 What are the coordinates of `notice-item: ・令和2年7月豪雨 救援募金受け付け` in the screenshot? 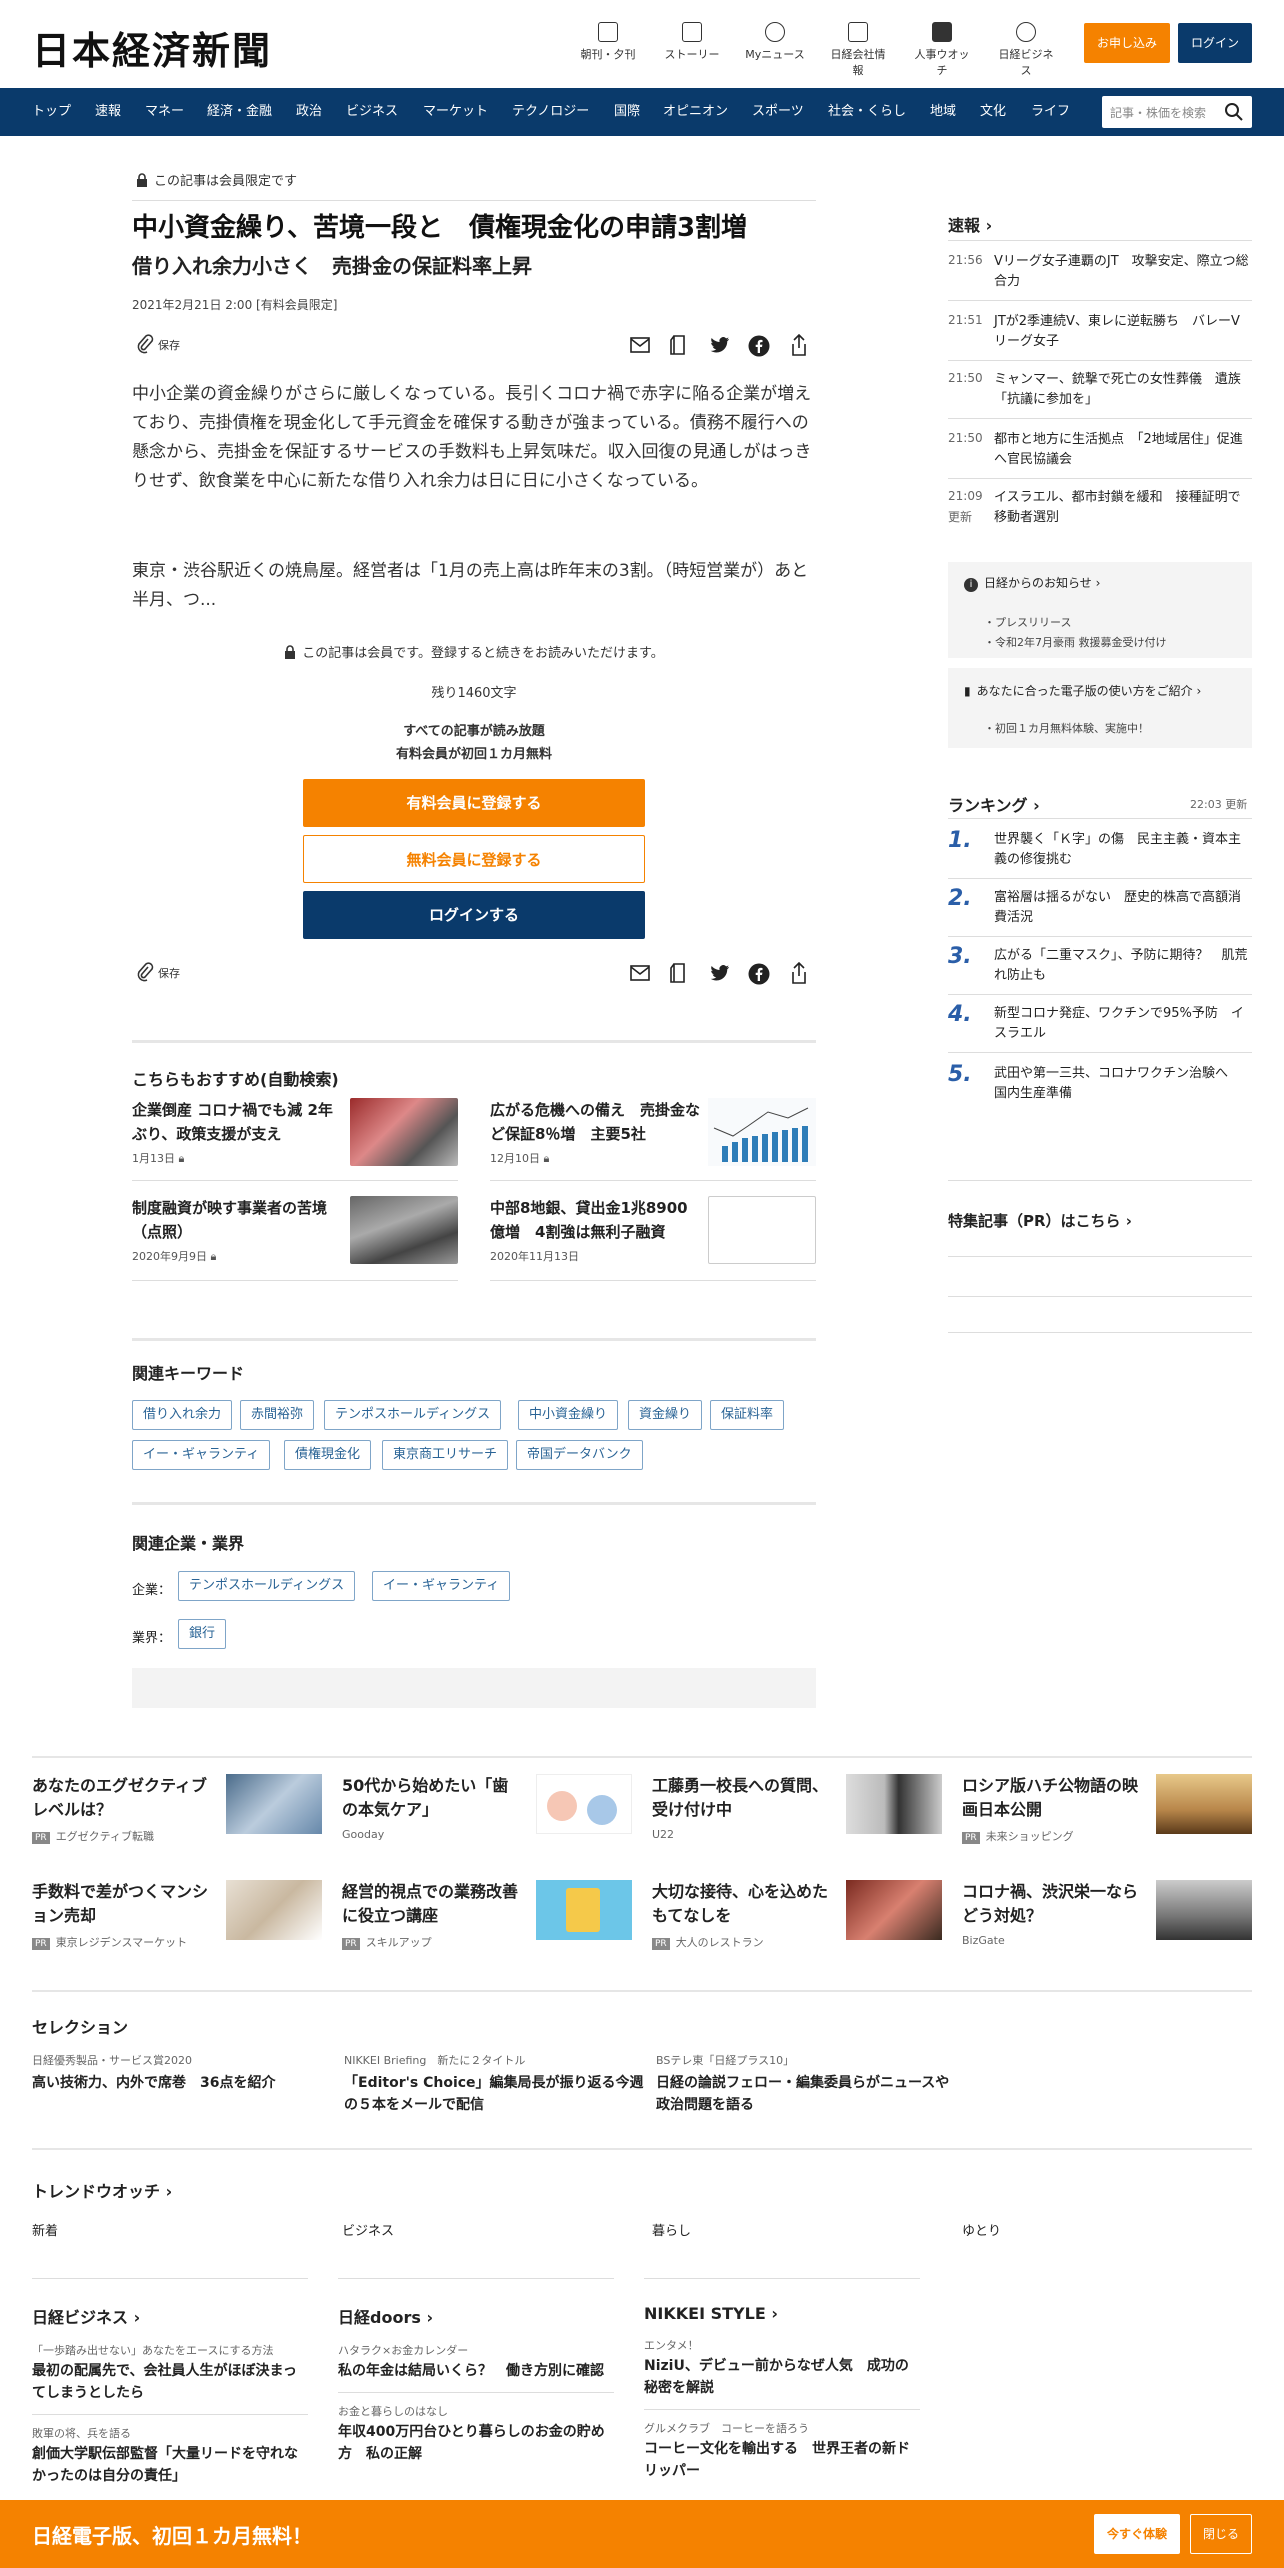 It's located at (1075, 642).